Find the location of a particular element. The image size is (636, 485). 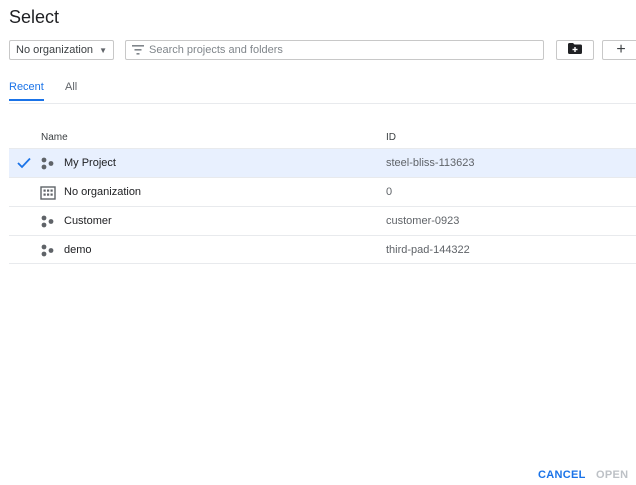

new-folder-button is located at coordinates (575, 50).